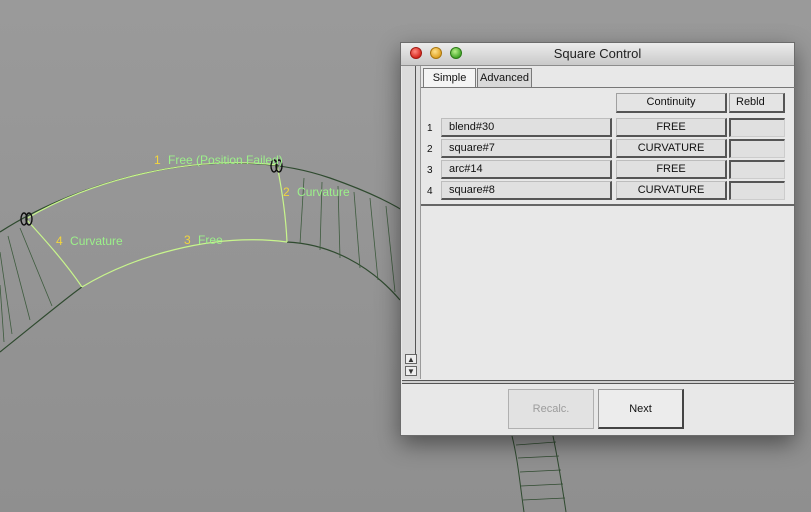  What do you see at coordinates (757, 103) in the screenshot?
I see `column-header-rebuild: Rebld` at bounding box center [757, 103].